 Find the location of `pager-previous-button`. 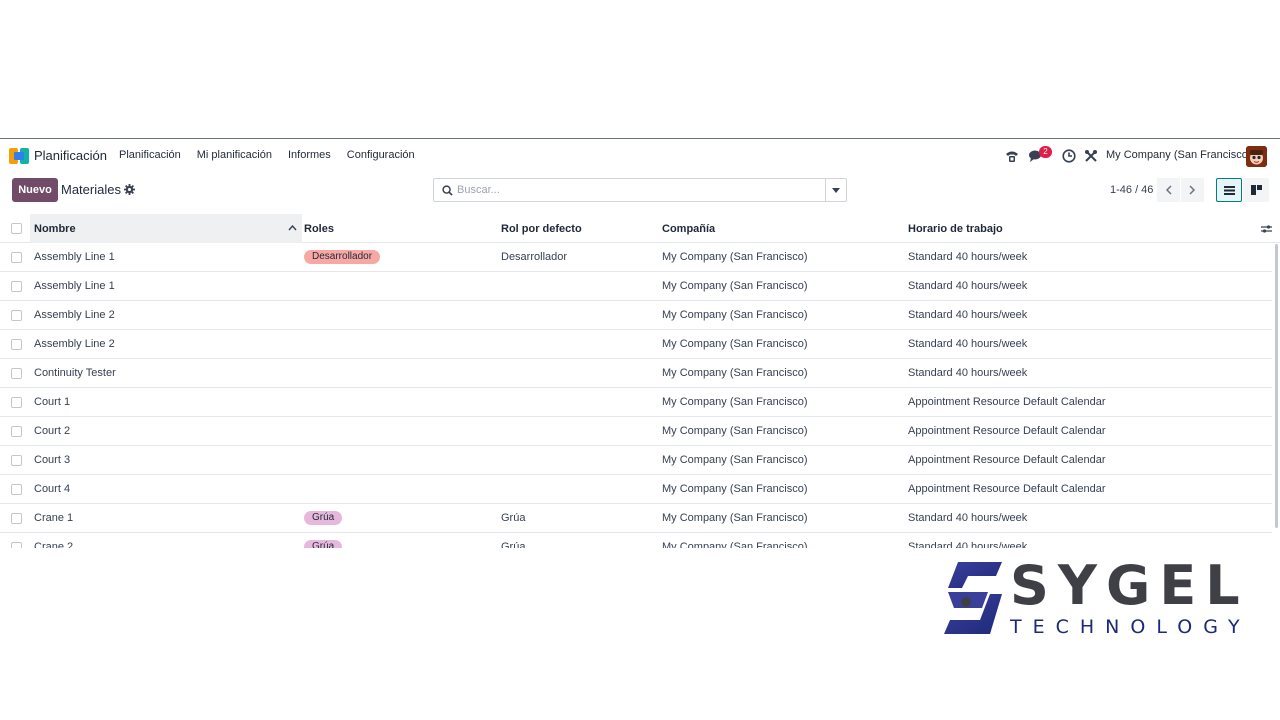

pager-previous-button is located at coordinates (1168, 190).